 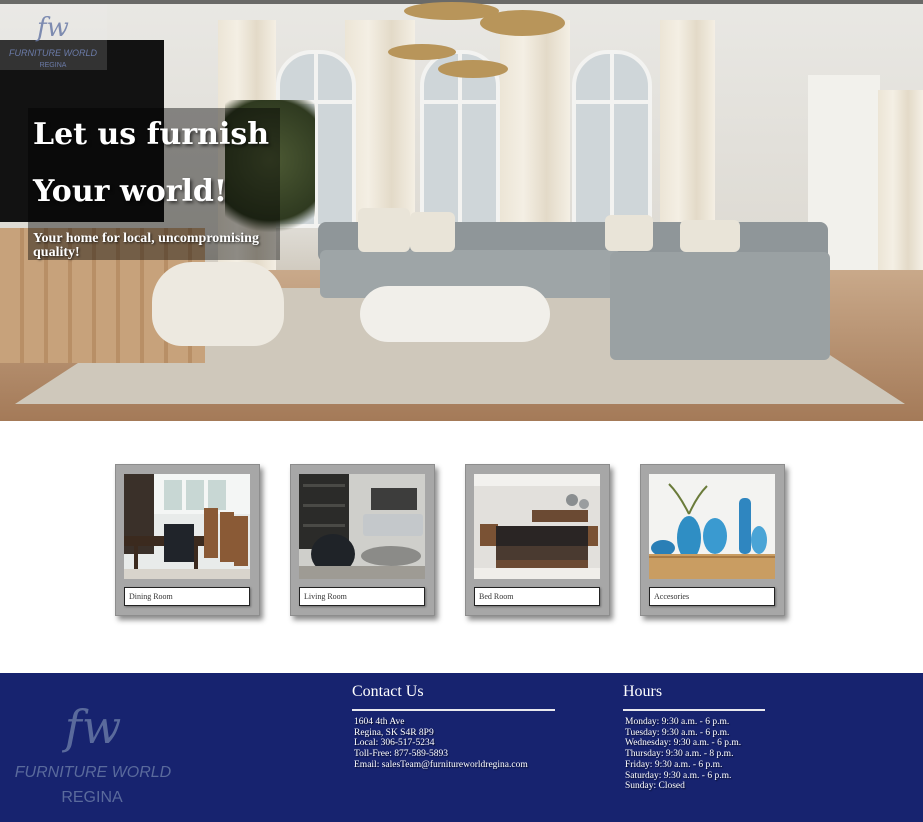 I want to click on hero-photo-sofa-chaise, so click(x=720, y=306).